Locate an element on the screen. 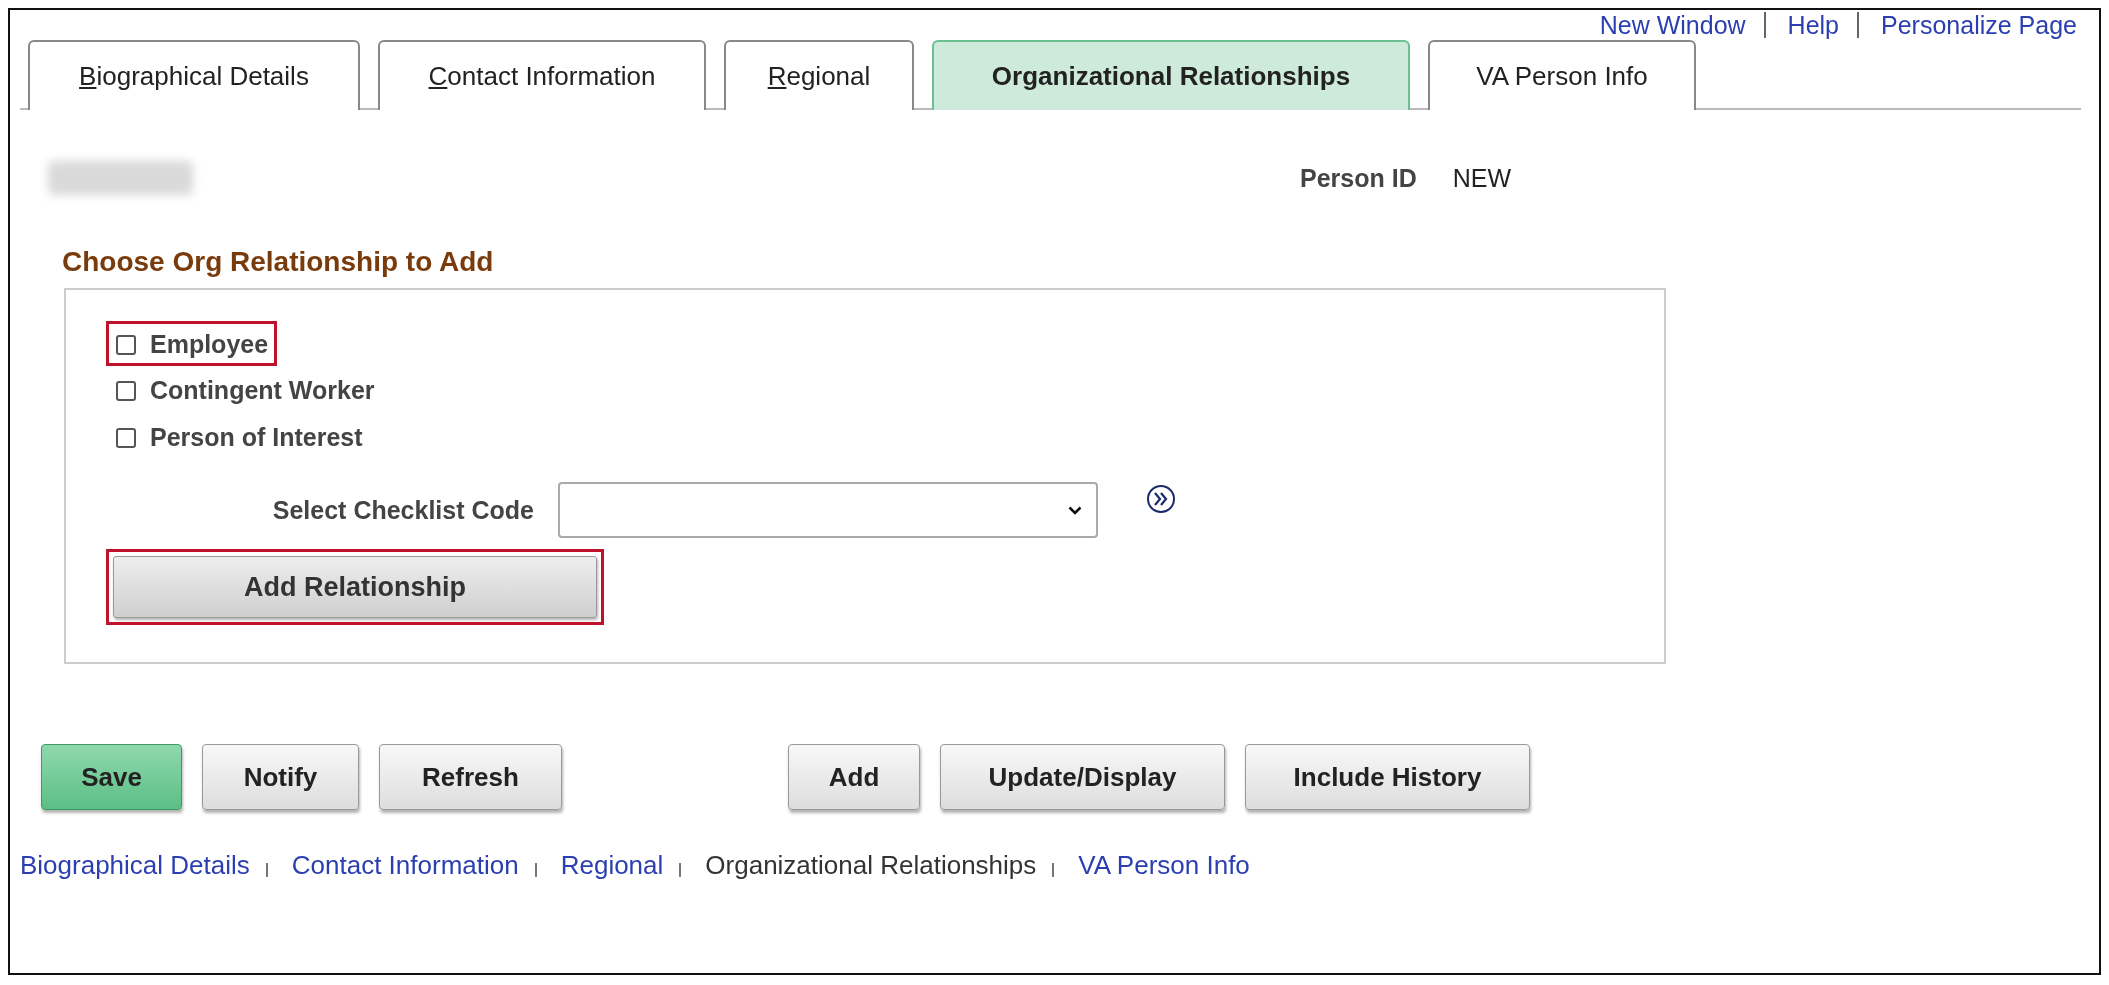 The image size is (2109, 985). footer-link: Organizational Relationships is located at coordinates (871, 865).